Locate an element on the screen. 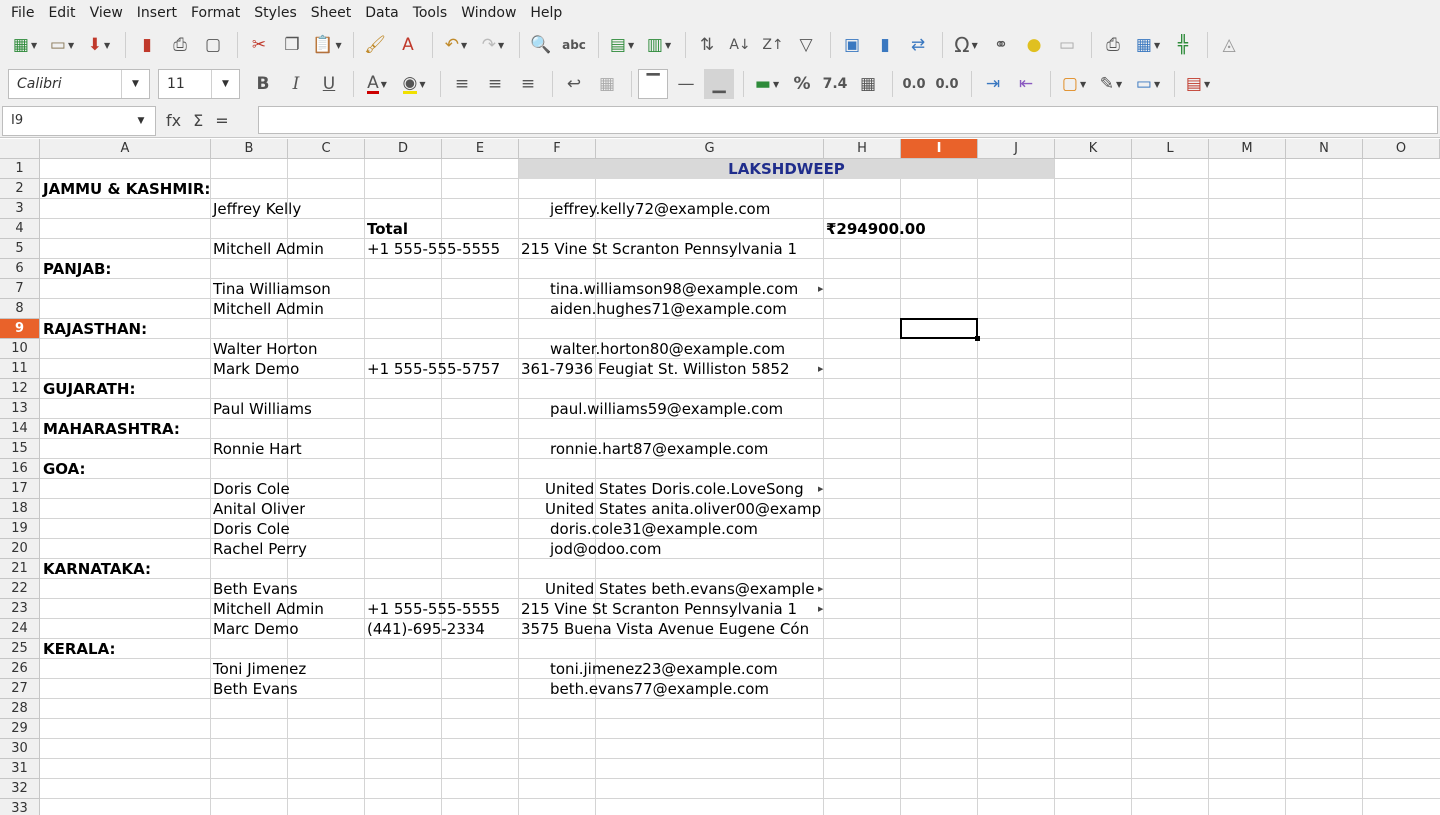  cell-B3: Jeffrey Kelly is located at coordinates (256, 209).